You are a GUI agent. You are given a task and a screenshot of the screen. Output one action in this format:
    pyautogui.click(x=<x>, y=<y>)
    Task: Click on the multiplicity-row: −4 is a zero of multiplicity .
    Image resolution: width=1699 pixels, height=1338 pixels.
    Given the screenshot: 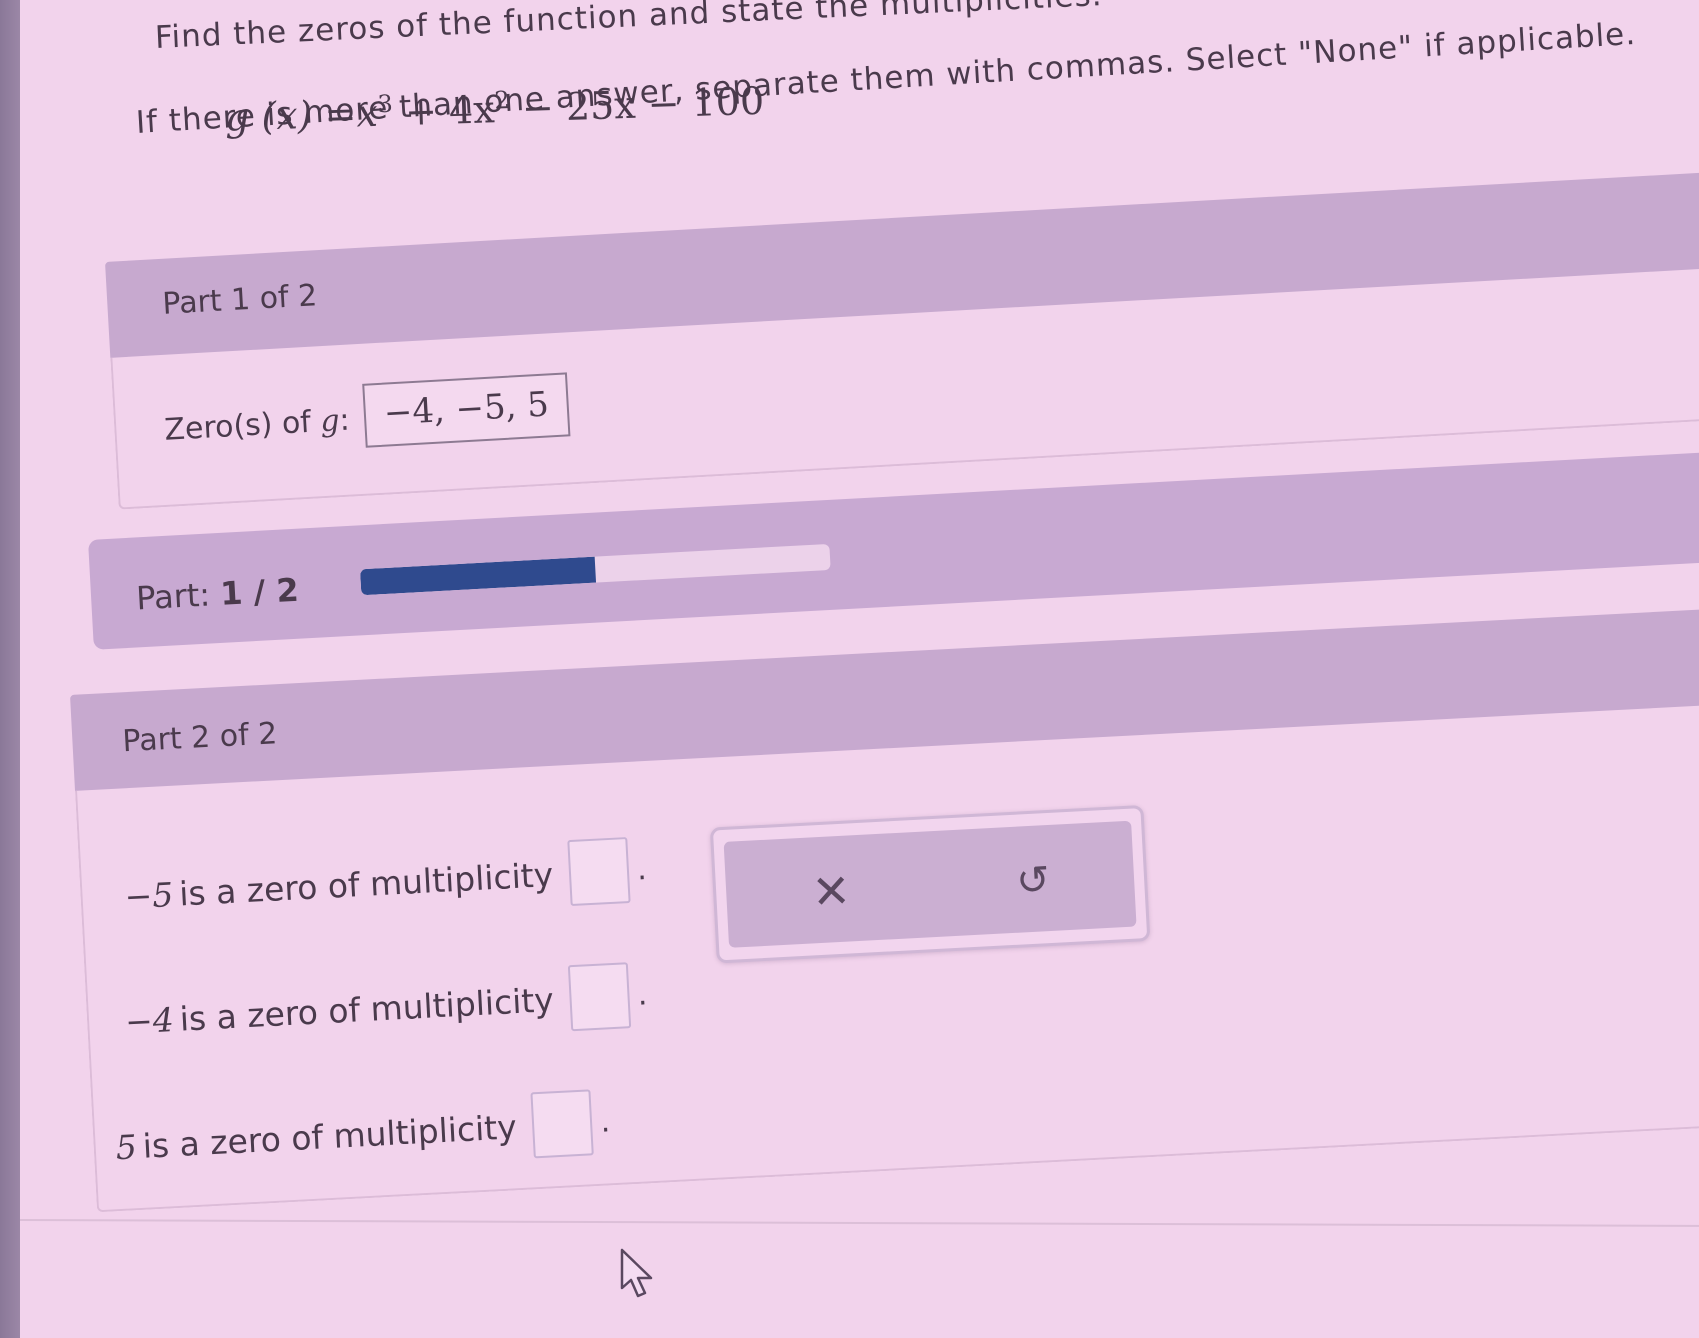 What is the action you would take?
    pyautogui.click(x=385, y=1007)
    